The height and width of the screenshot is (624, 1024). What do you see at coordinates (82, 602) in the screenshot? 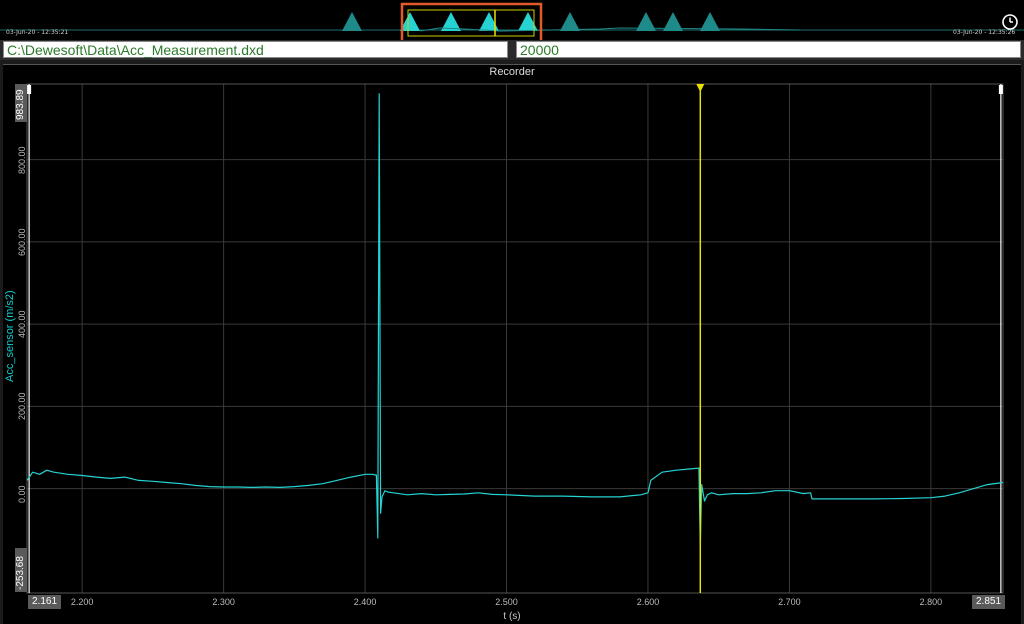
I see `x-tick-label: 2.200` at bounding box center [82, 602].